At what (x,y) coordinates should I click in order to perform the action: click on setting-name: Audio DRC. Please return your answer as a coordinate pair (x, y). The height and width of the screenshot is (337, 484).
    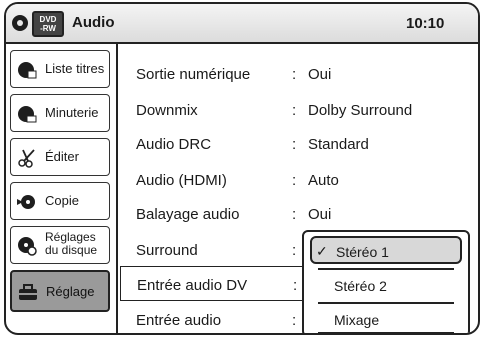
    Looking at the image, I should click on (174, 144).